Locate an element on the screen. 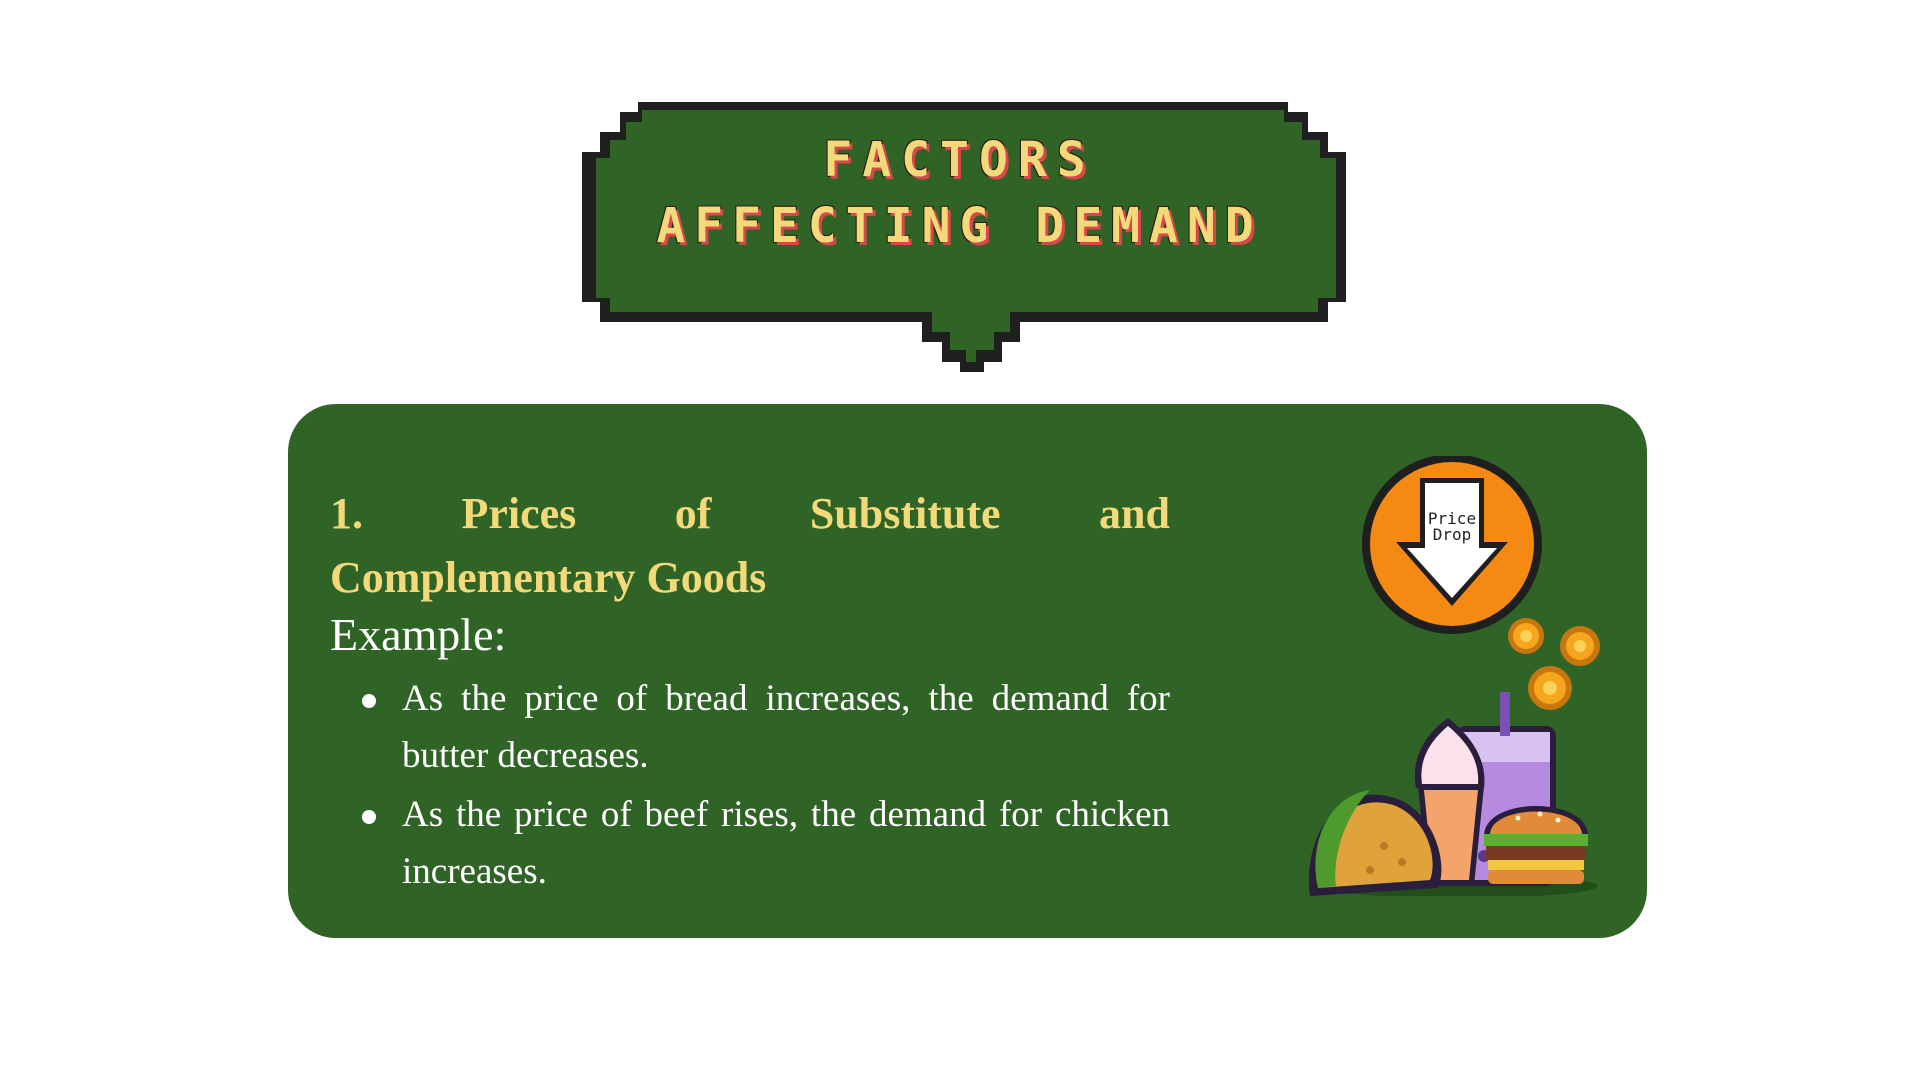  title-line-1: FACTORS is located at coordinates (959, 160).